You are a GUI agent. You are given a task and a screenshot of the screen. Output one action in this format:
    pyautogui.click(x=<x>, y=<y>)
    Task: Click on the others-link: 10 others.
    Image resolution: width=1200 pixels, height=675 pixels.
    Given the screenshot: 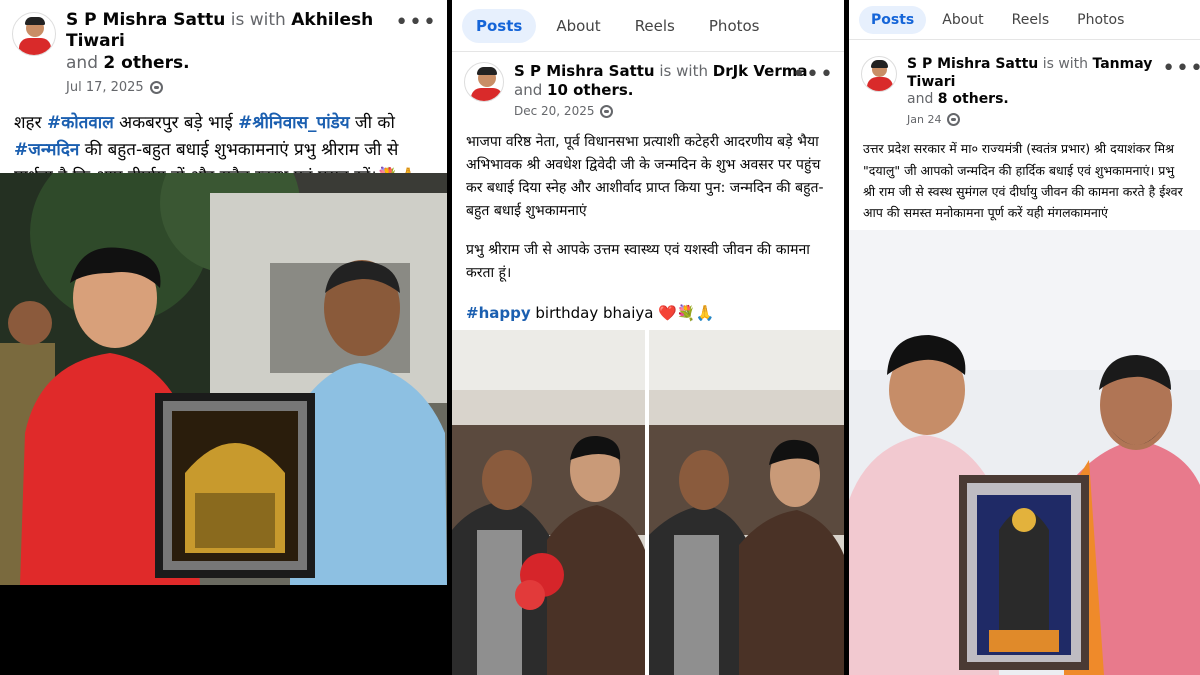 What is the action you would take?
    pyautogui.click(x=590, y=90)
    